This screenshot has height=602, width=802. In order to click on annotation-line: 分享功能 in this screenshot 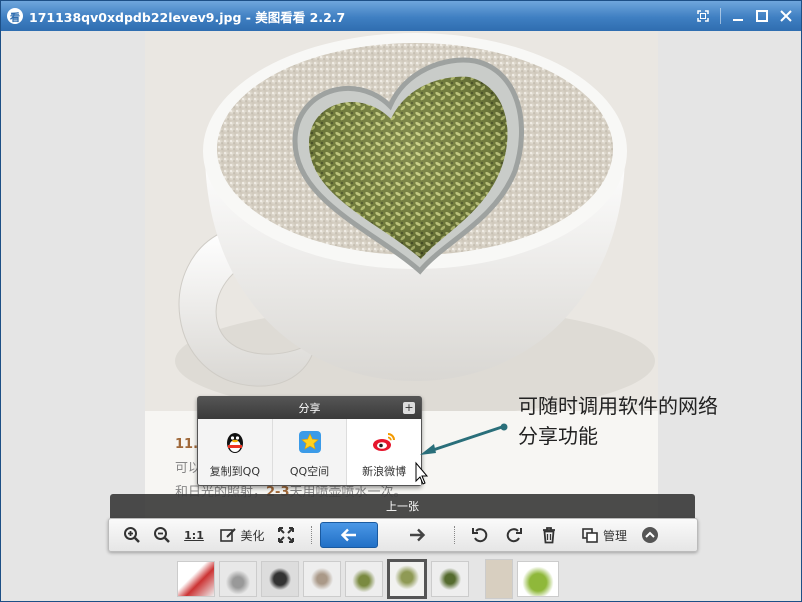, I will do `click(558, 436)`.